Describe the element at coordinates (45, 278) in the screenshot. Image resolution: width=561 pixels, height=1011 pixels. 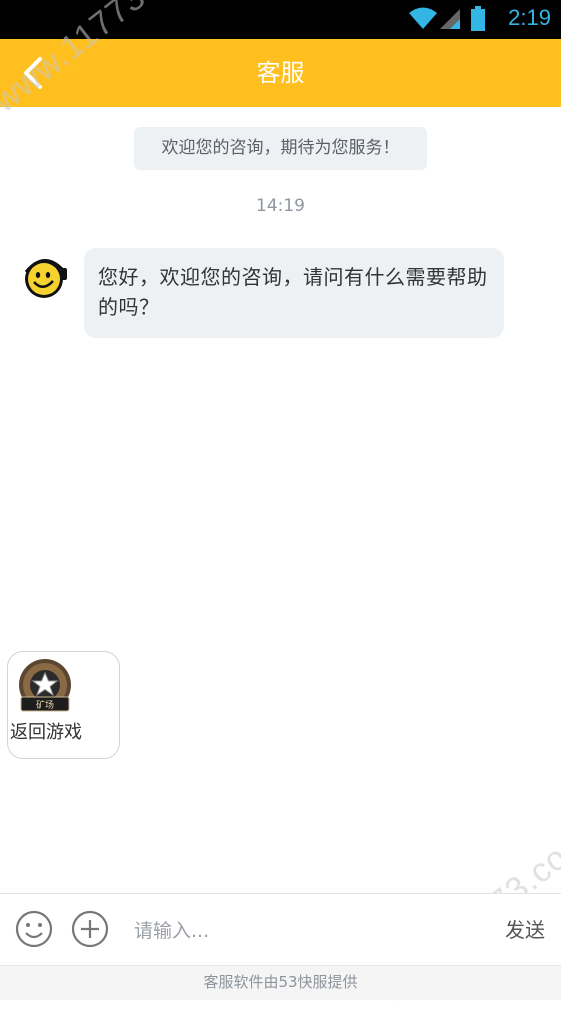
I see `agent-avatar-icon` at that location.